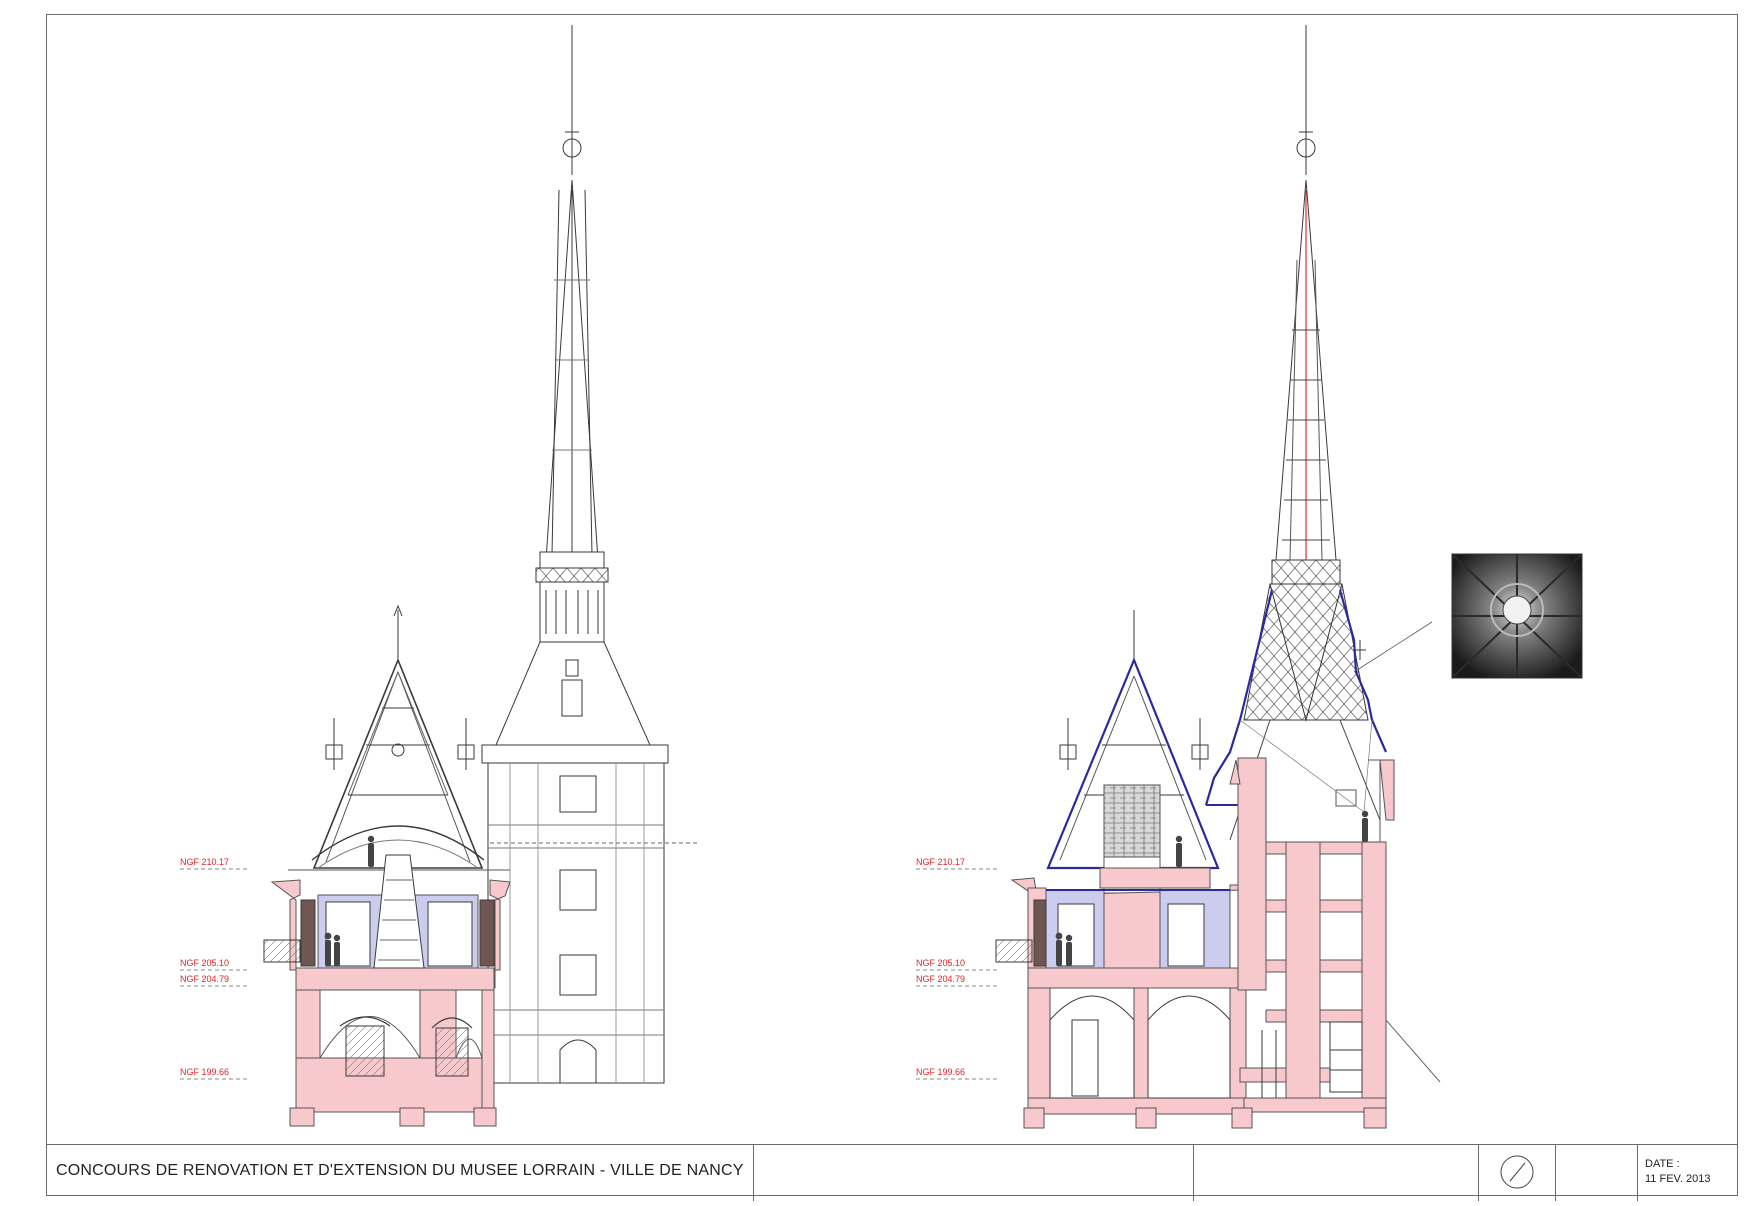  Describe the element at coordinates (940, 979) in the screenshot. I see `level-ngf-204-right: NGF 204.79` at that location.